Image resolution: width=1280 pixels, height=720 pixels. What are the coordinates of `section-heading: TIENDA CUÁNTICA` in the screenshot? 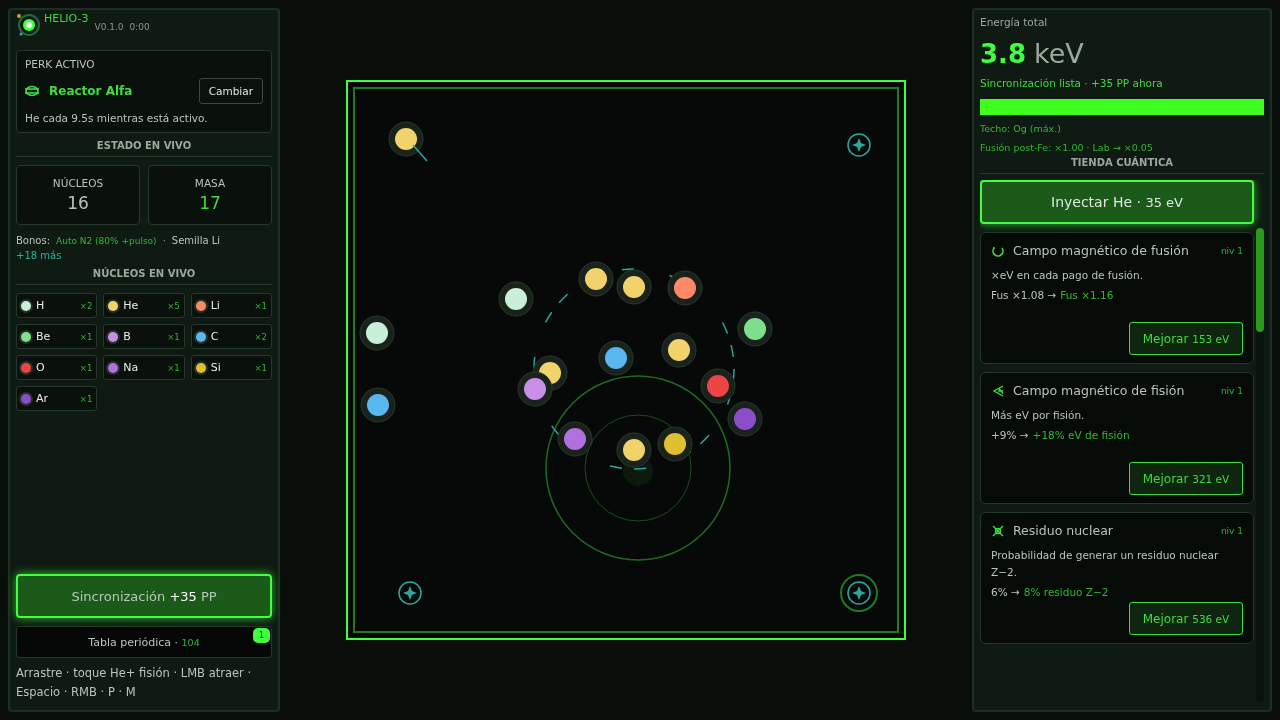 It's located at (1122, 163).